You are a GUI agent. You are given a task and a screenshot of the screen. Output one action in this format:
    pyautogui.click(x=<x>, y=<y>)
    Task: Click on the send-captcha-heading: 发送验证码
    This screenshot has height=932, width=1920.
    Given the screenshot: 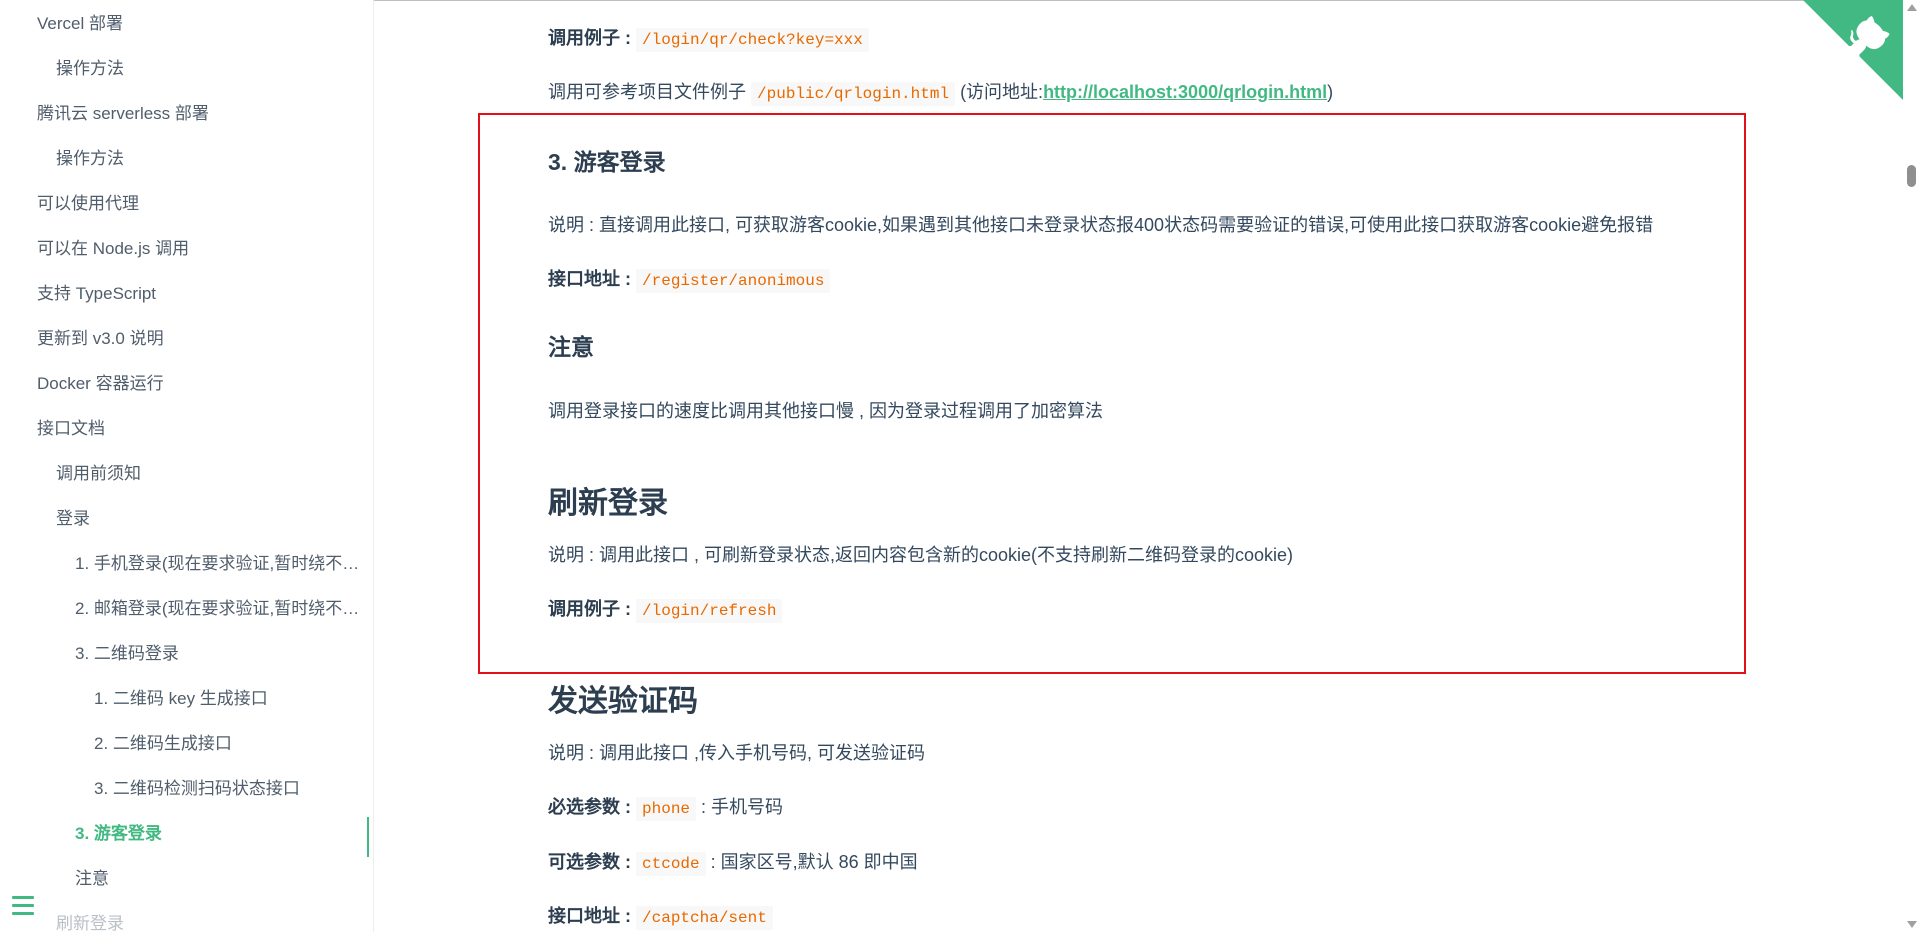 What is the action you would take?
    pyautogui.click(x=623, y=698)
    